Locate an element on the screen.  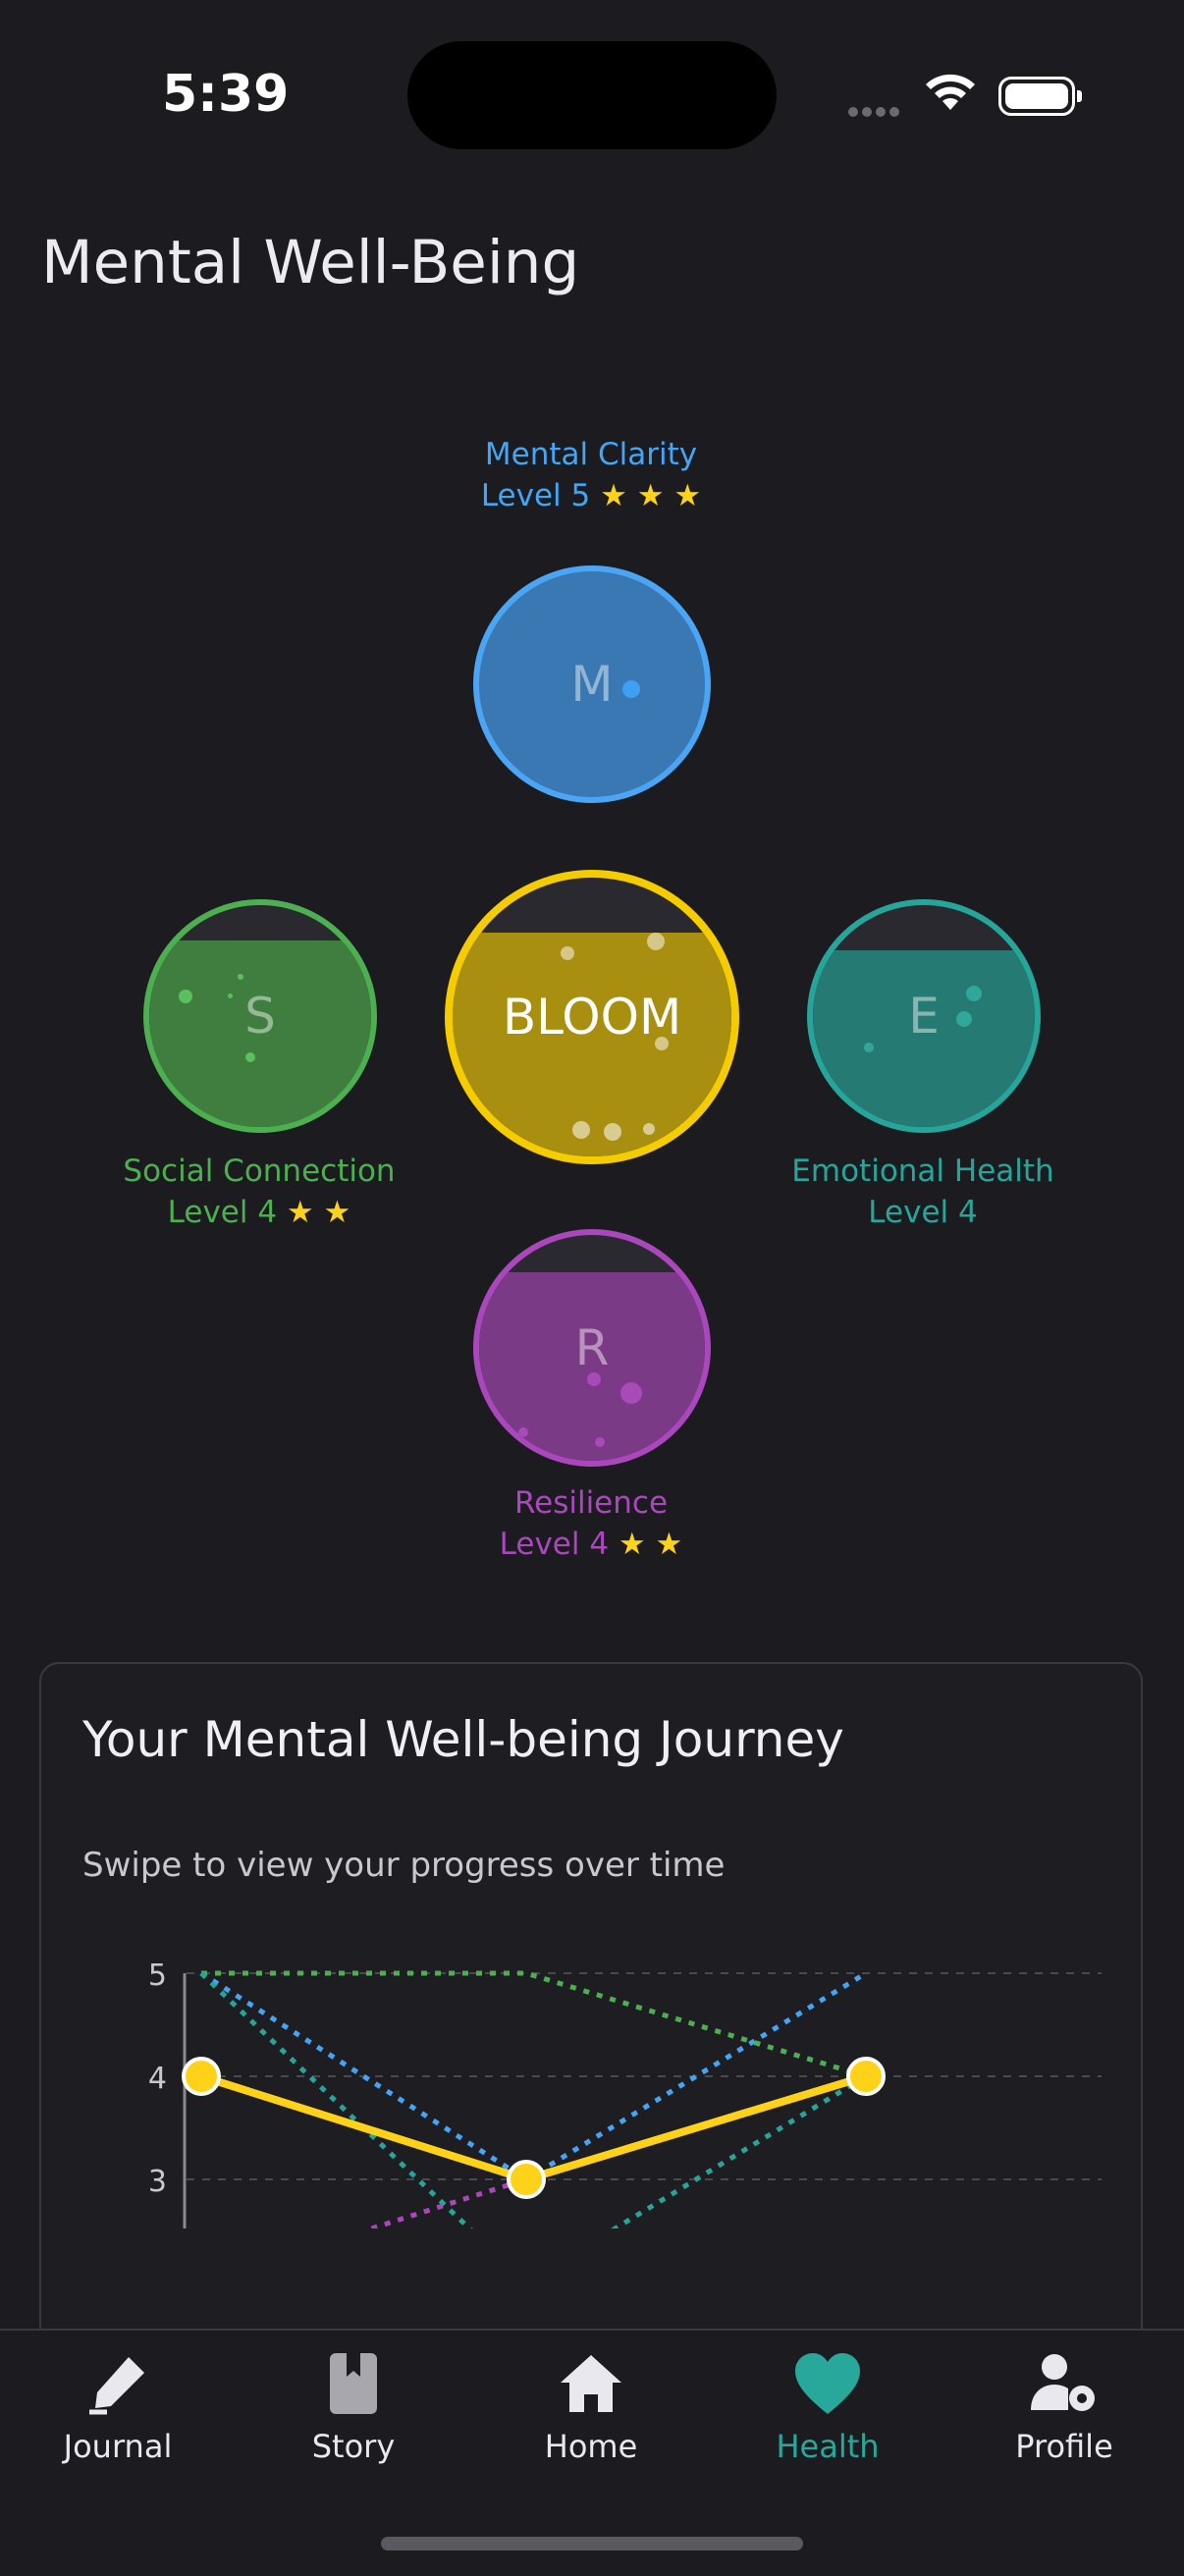
battery-icon is located at coordinates (1040, 96).